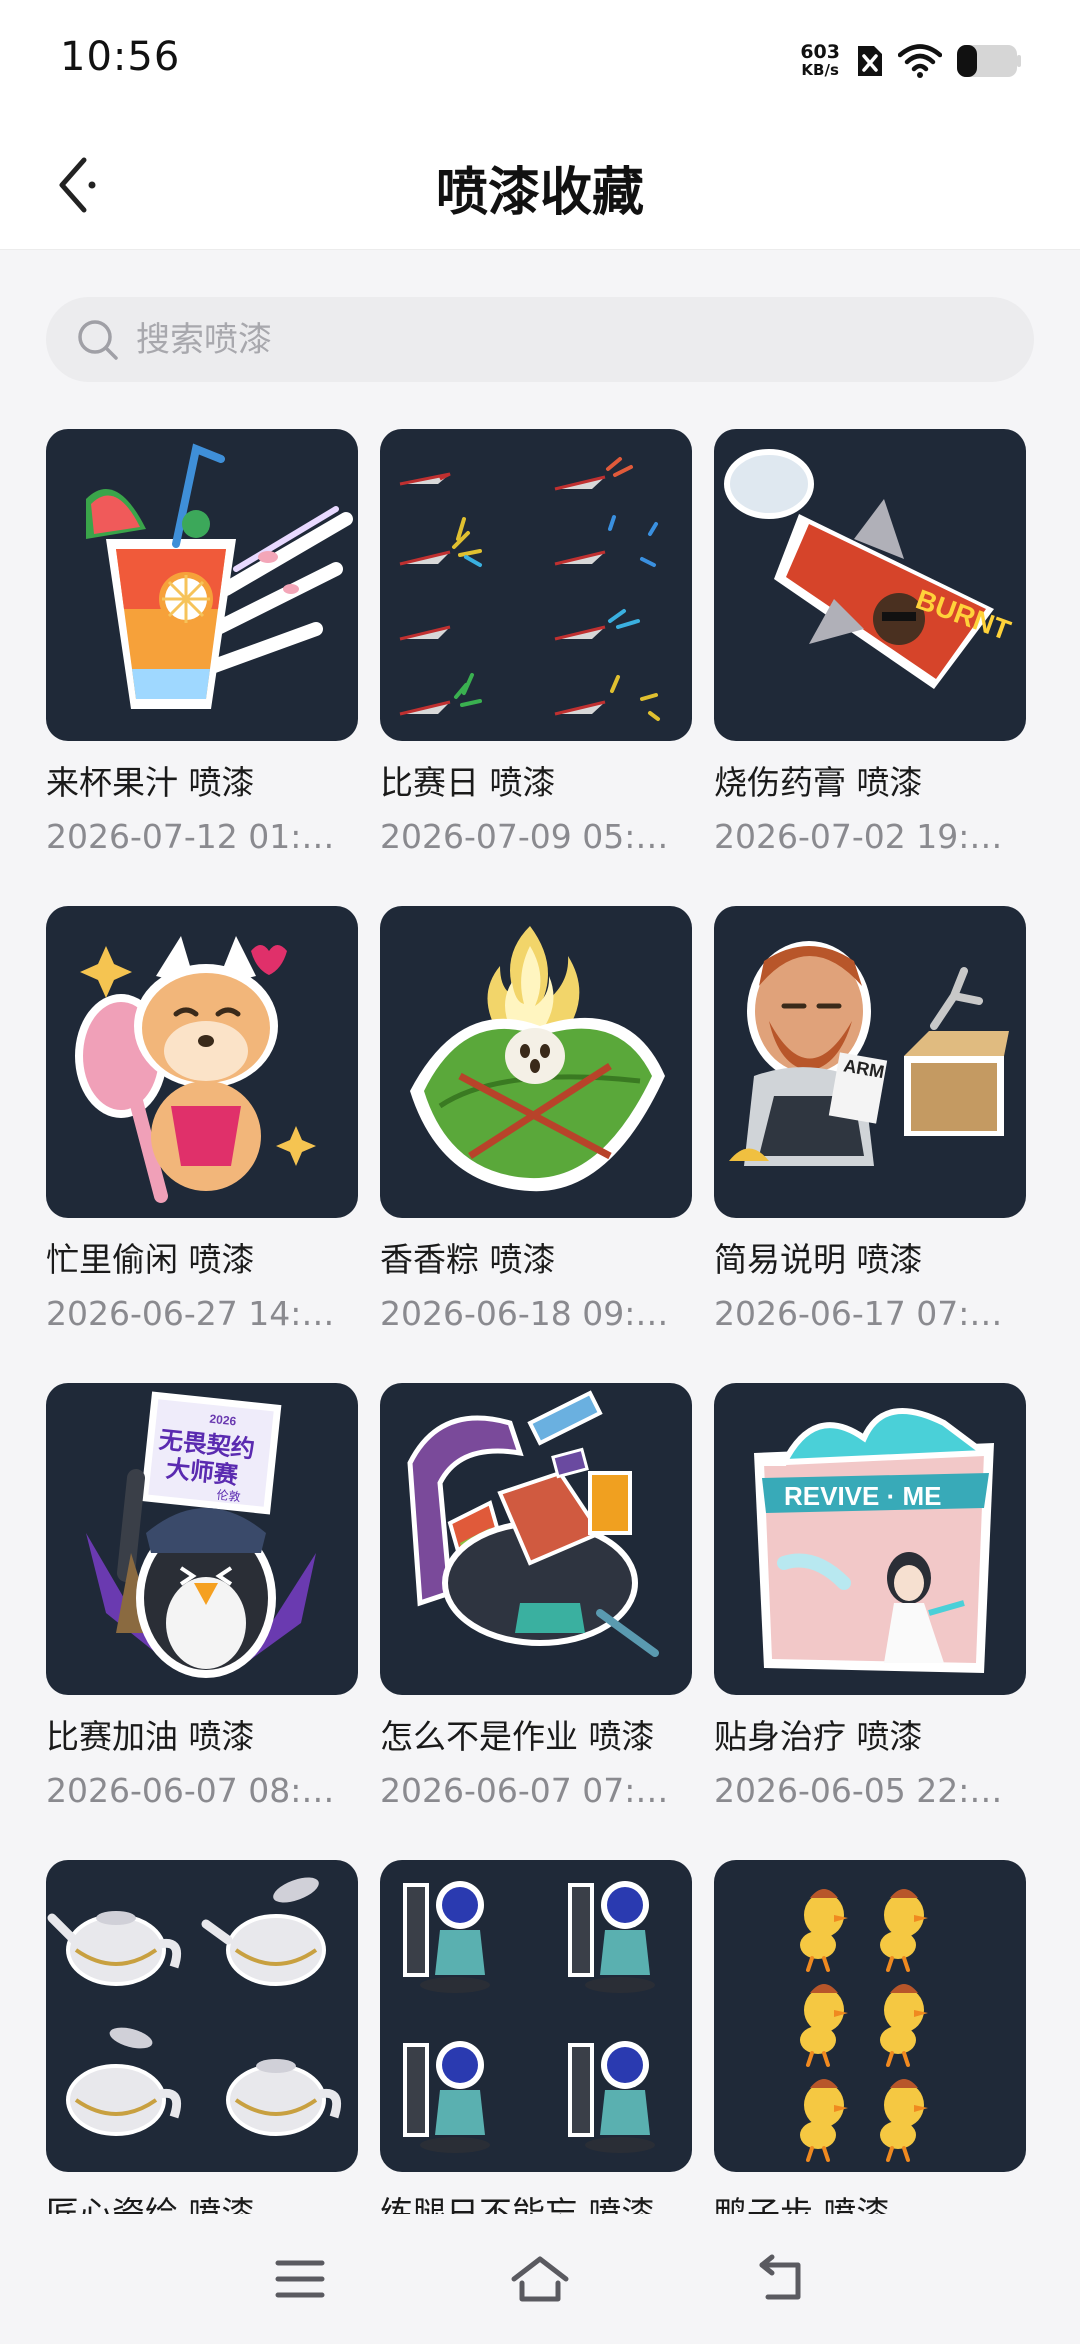  What do you see at coordinates (989, 61) in the screenshot?
I see `battery-icon` at bounding box center [989, 61].